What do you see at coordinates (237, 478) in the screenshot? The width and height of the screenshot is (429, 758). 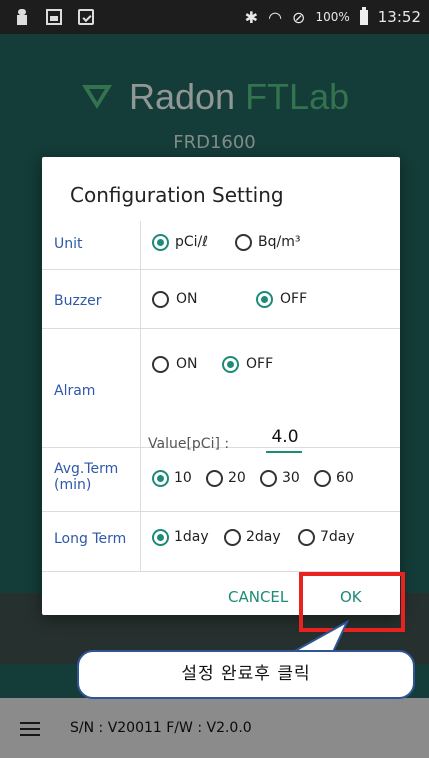 I see `avg-term-option-20: 20` at bounding box center [237, 478].